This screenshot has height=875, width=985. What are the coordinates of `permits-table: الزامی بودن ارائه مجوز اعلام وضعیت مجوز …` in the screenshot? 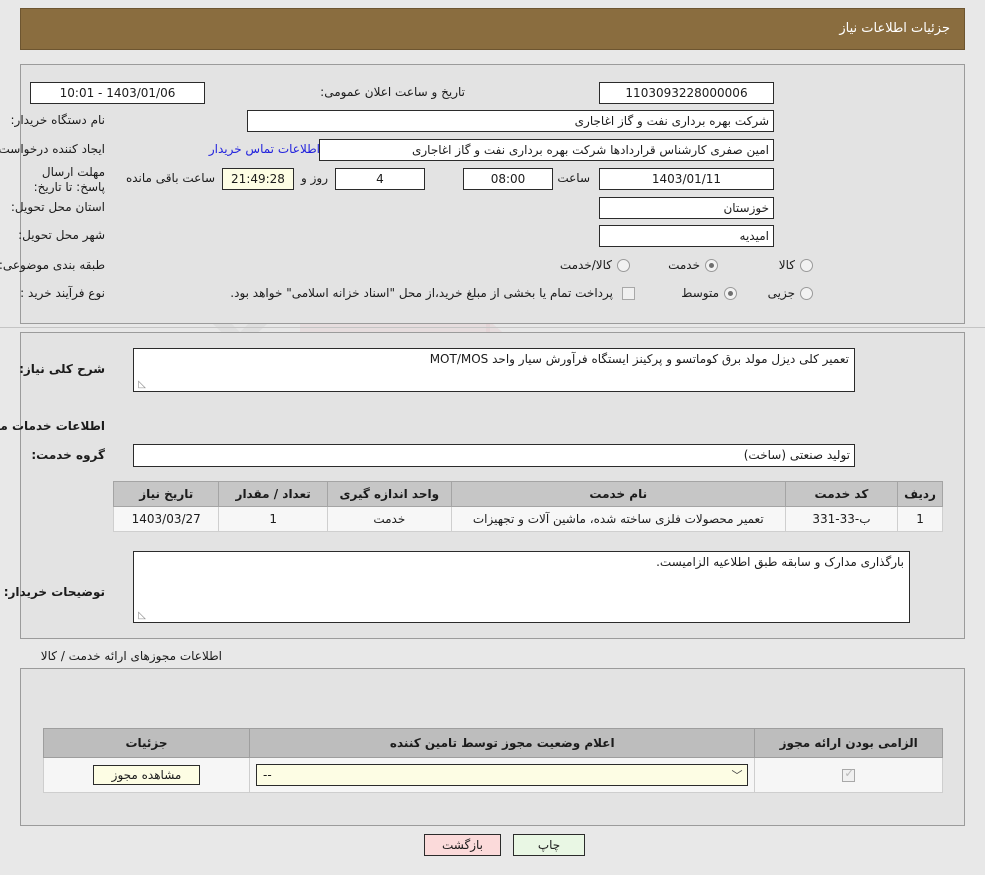 It's located at (492, 760).